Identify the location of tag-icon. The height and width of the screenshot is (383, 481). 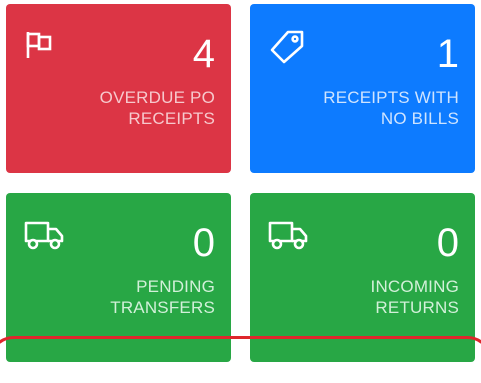
(288, 48).